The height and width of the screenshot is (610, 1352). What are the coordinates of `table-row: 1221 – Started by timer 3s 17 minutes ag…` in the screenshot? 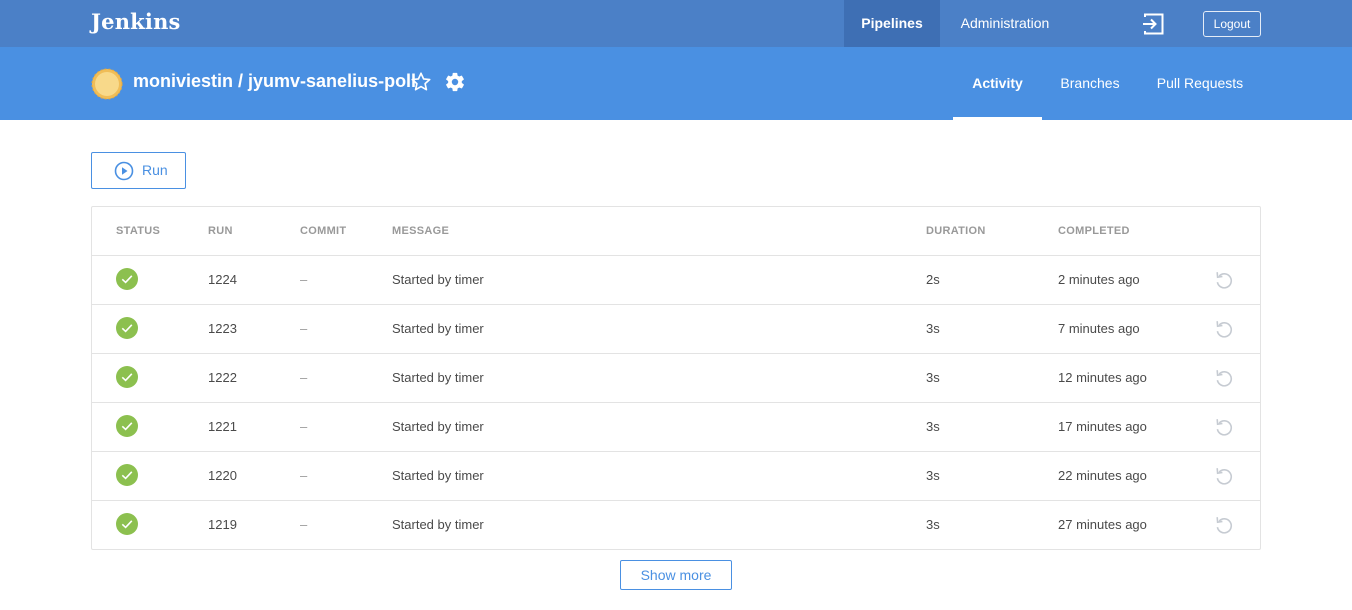 It's located at (676, 427).